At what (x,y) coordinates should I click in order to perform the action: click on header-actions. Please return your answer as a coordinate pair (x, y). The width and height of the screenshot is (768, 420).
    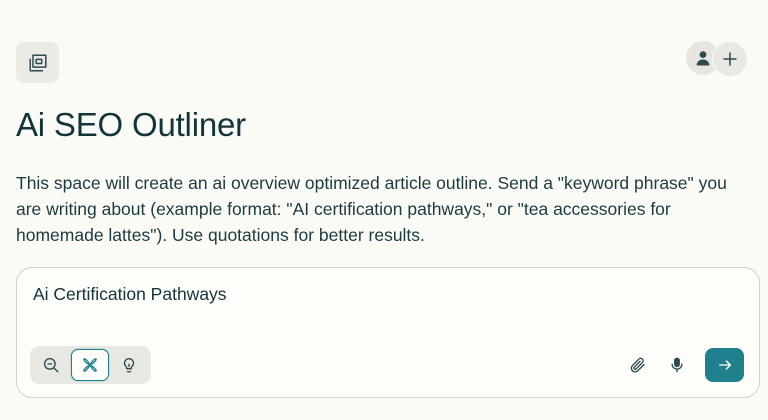
    Looking at the image, I should click on (718, 59).